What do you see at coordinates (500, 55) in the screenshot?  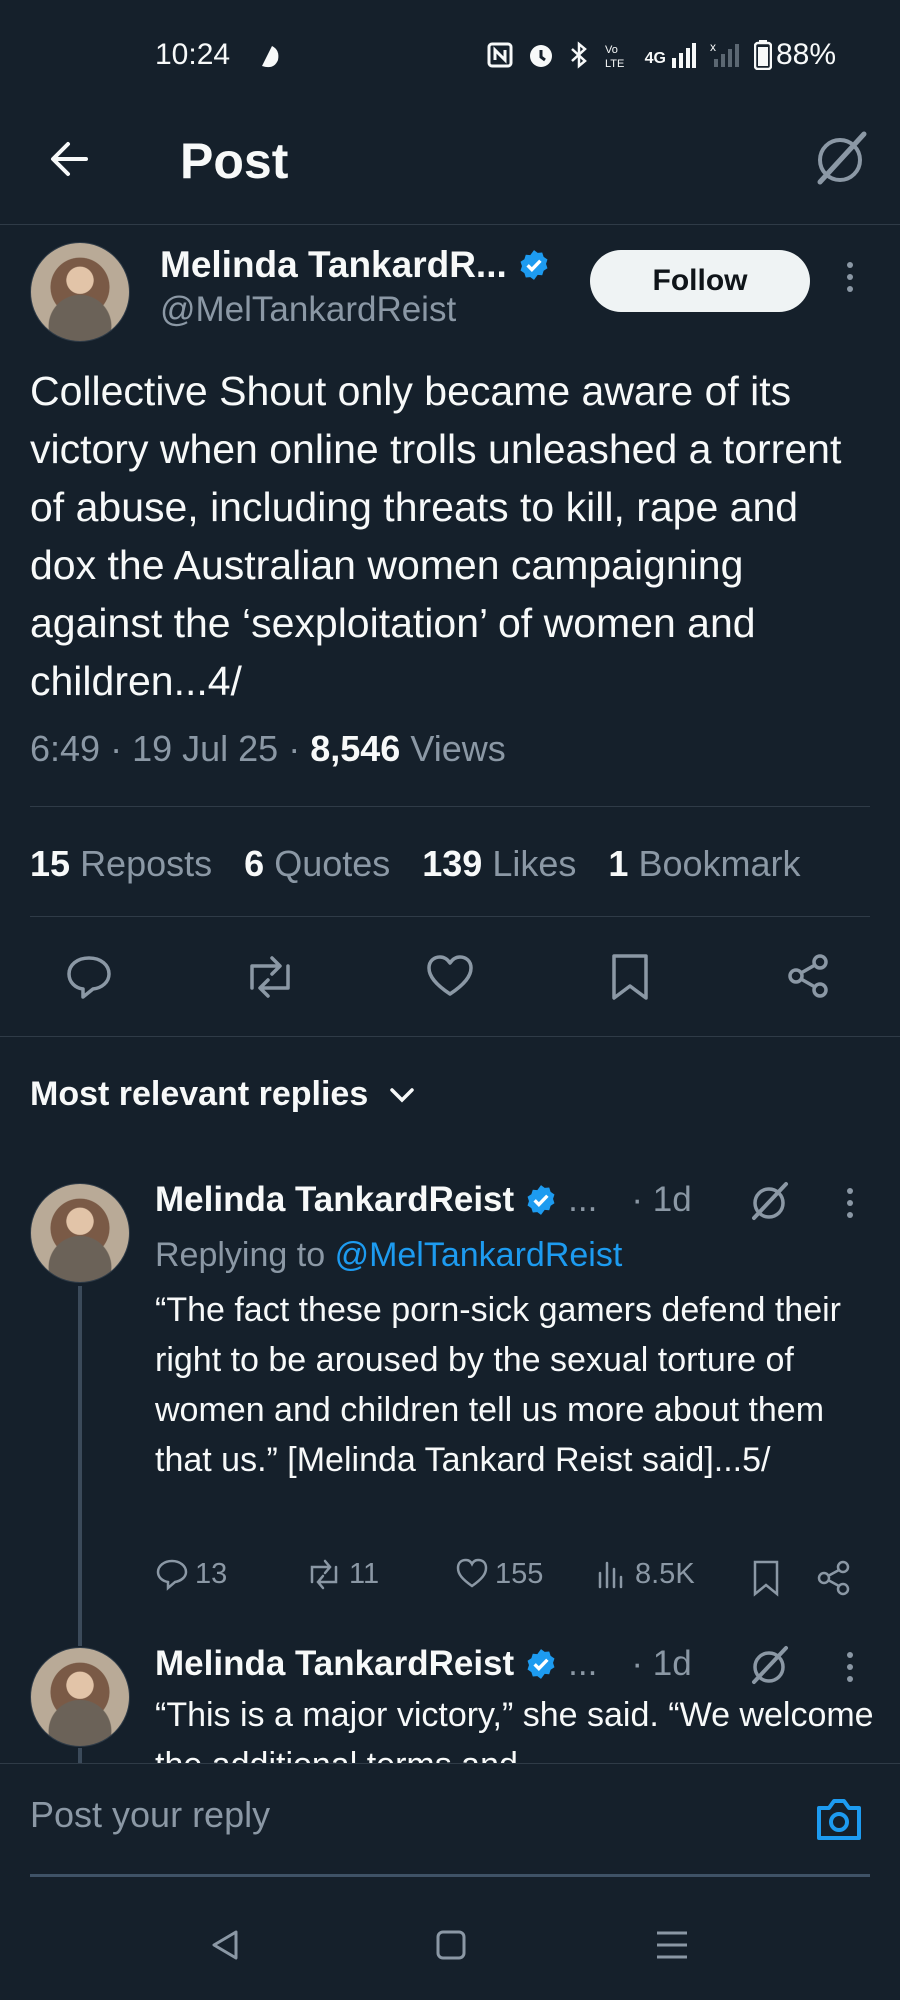 I see `nfc-icon` at bounding box center [500, 55].